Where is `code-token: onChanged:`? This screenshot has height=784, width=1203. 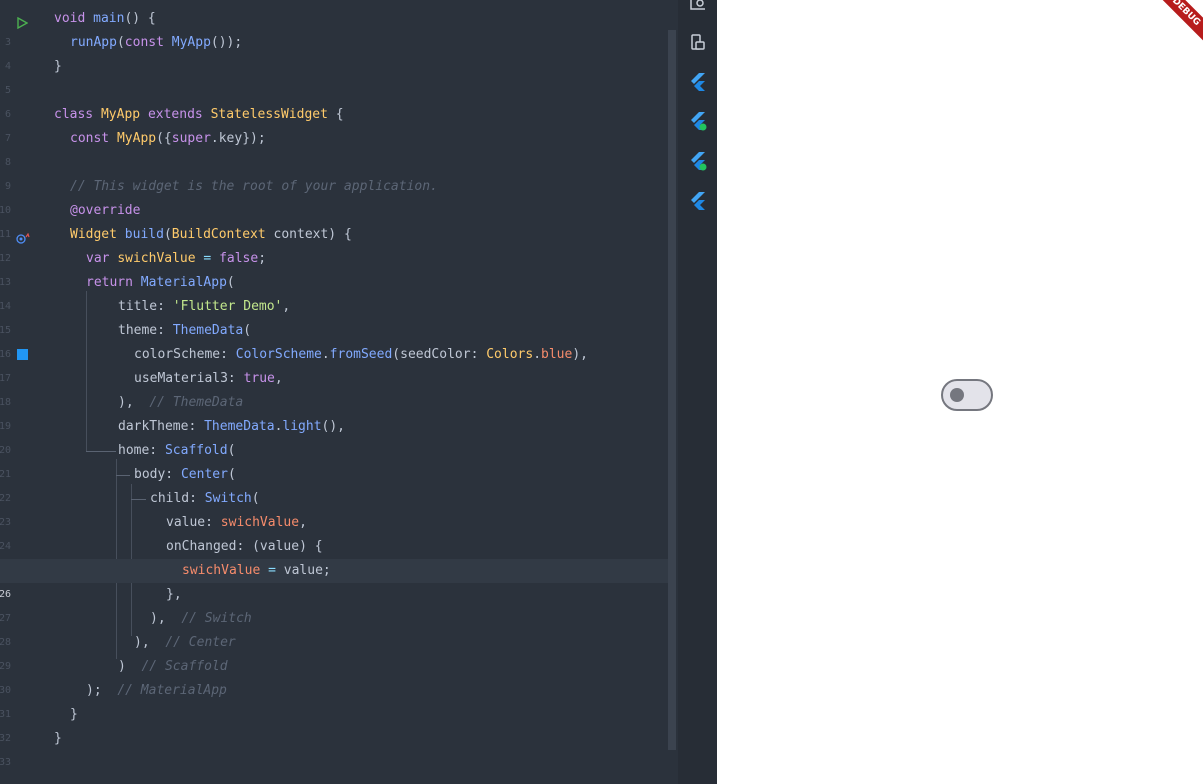
code-token: onChanged: is located at coordinates (205, 546).